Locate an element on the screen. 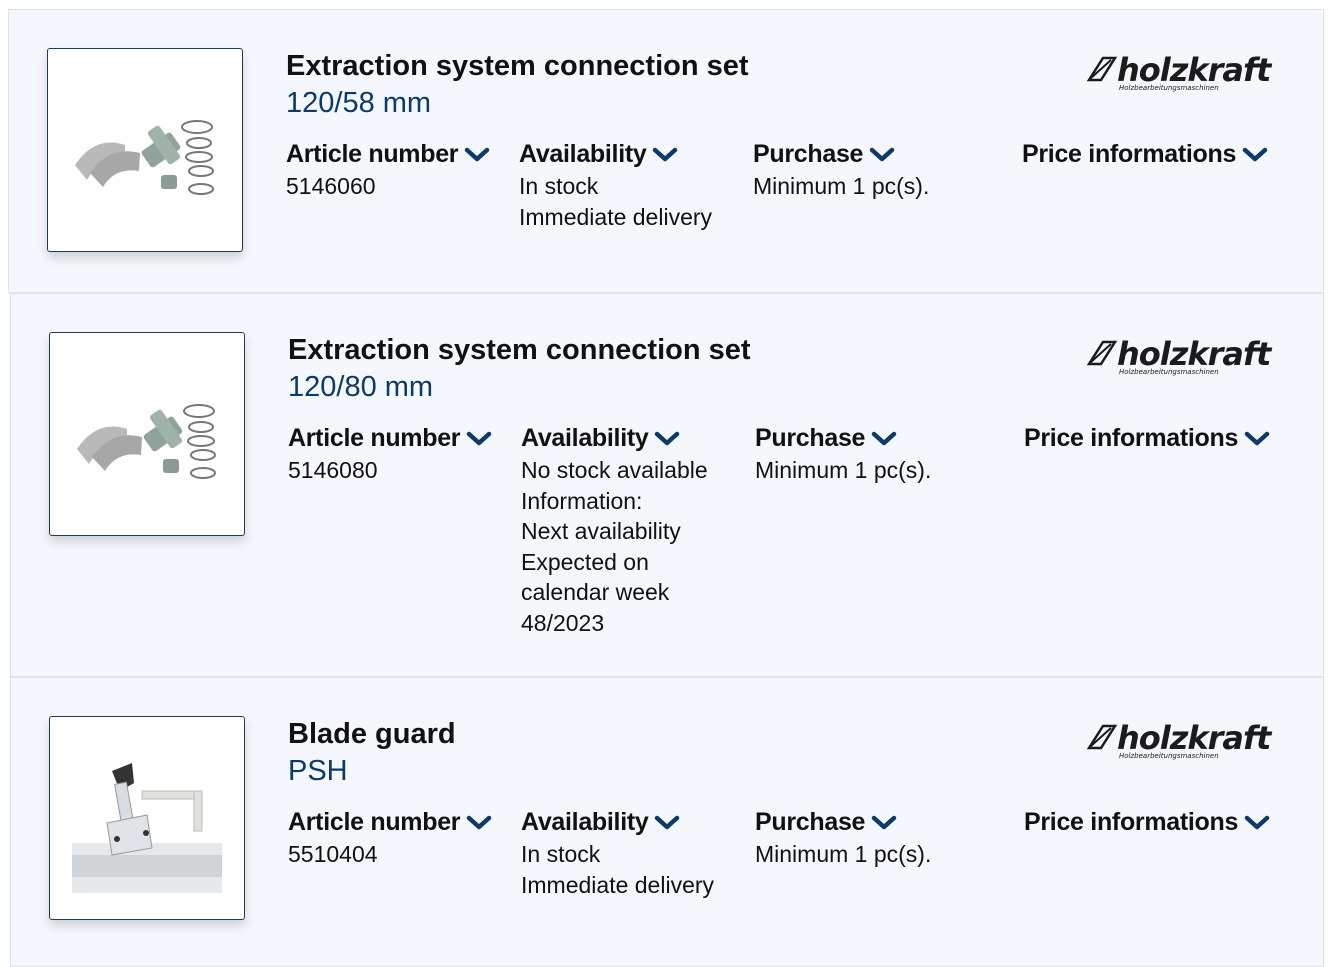 The width and height of the screenshot is (1329, 967). availability-line: Expected on is located at coordinates (585, 561).